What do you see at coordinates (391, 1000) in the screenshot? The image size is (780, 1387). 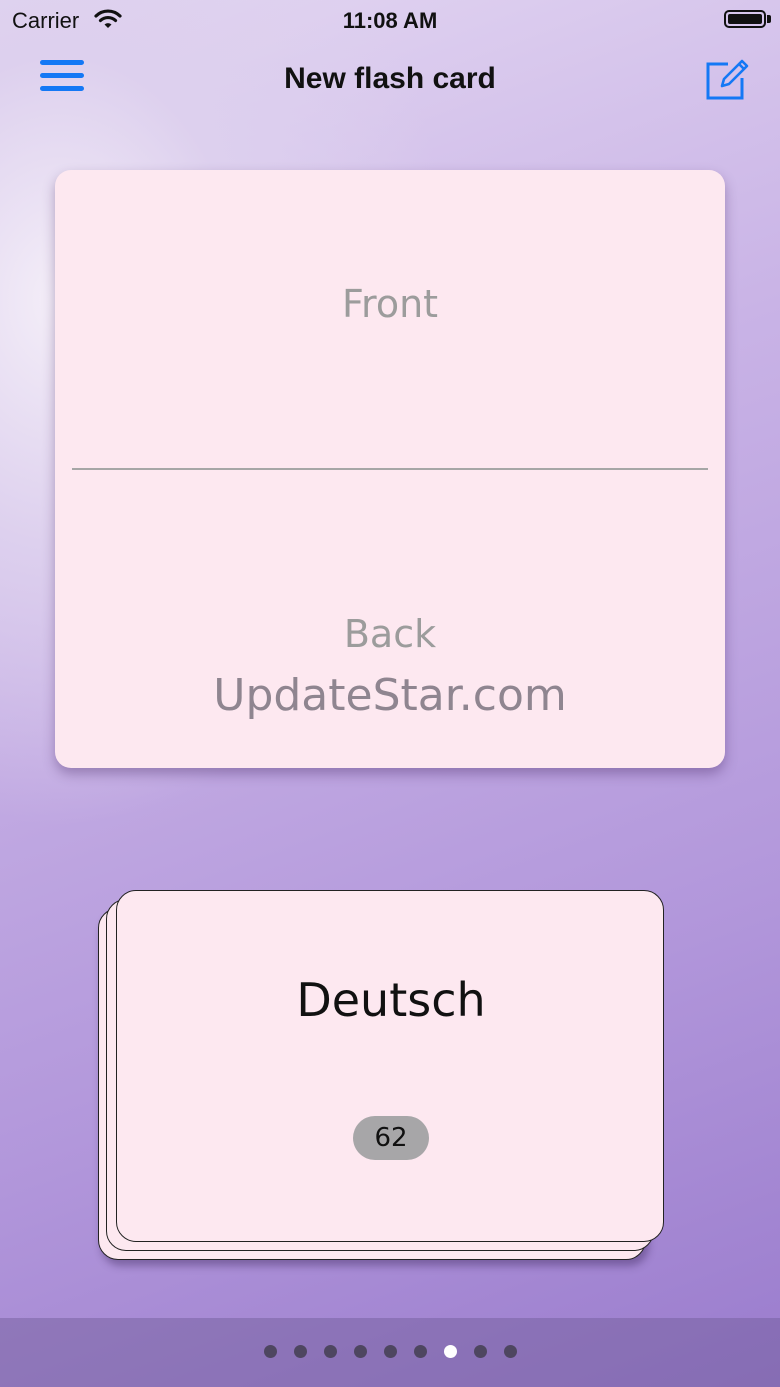 I see `deck-name: Deutsch` at bounding box center [391, 1000].